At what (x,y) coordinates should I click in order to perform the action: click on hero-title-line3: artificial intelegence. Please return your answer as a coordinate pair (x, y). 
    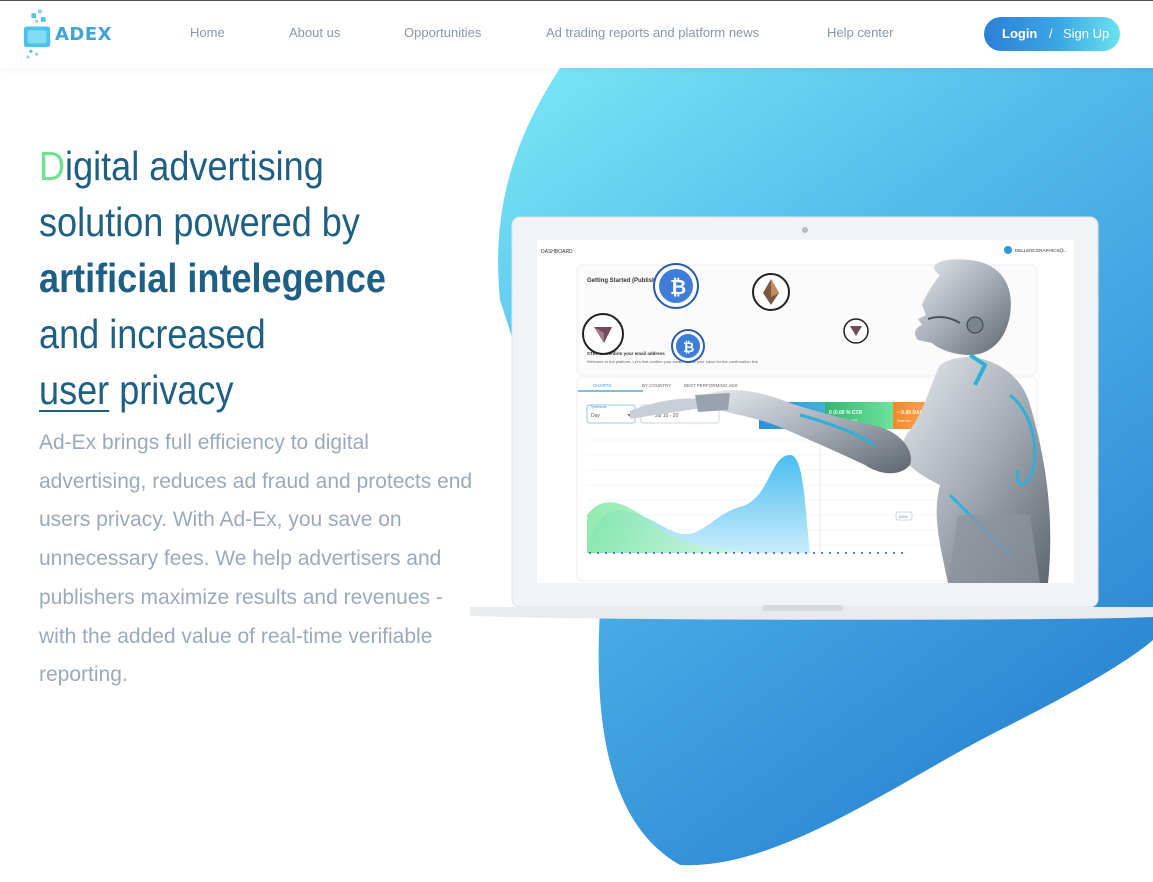
    Looking at the image, I should click on (212, 278).